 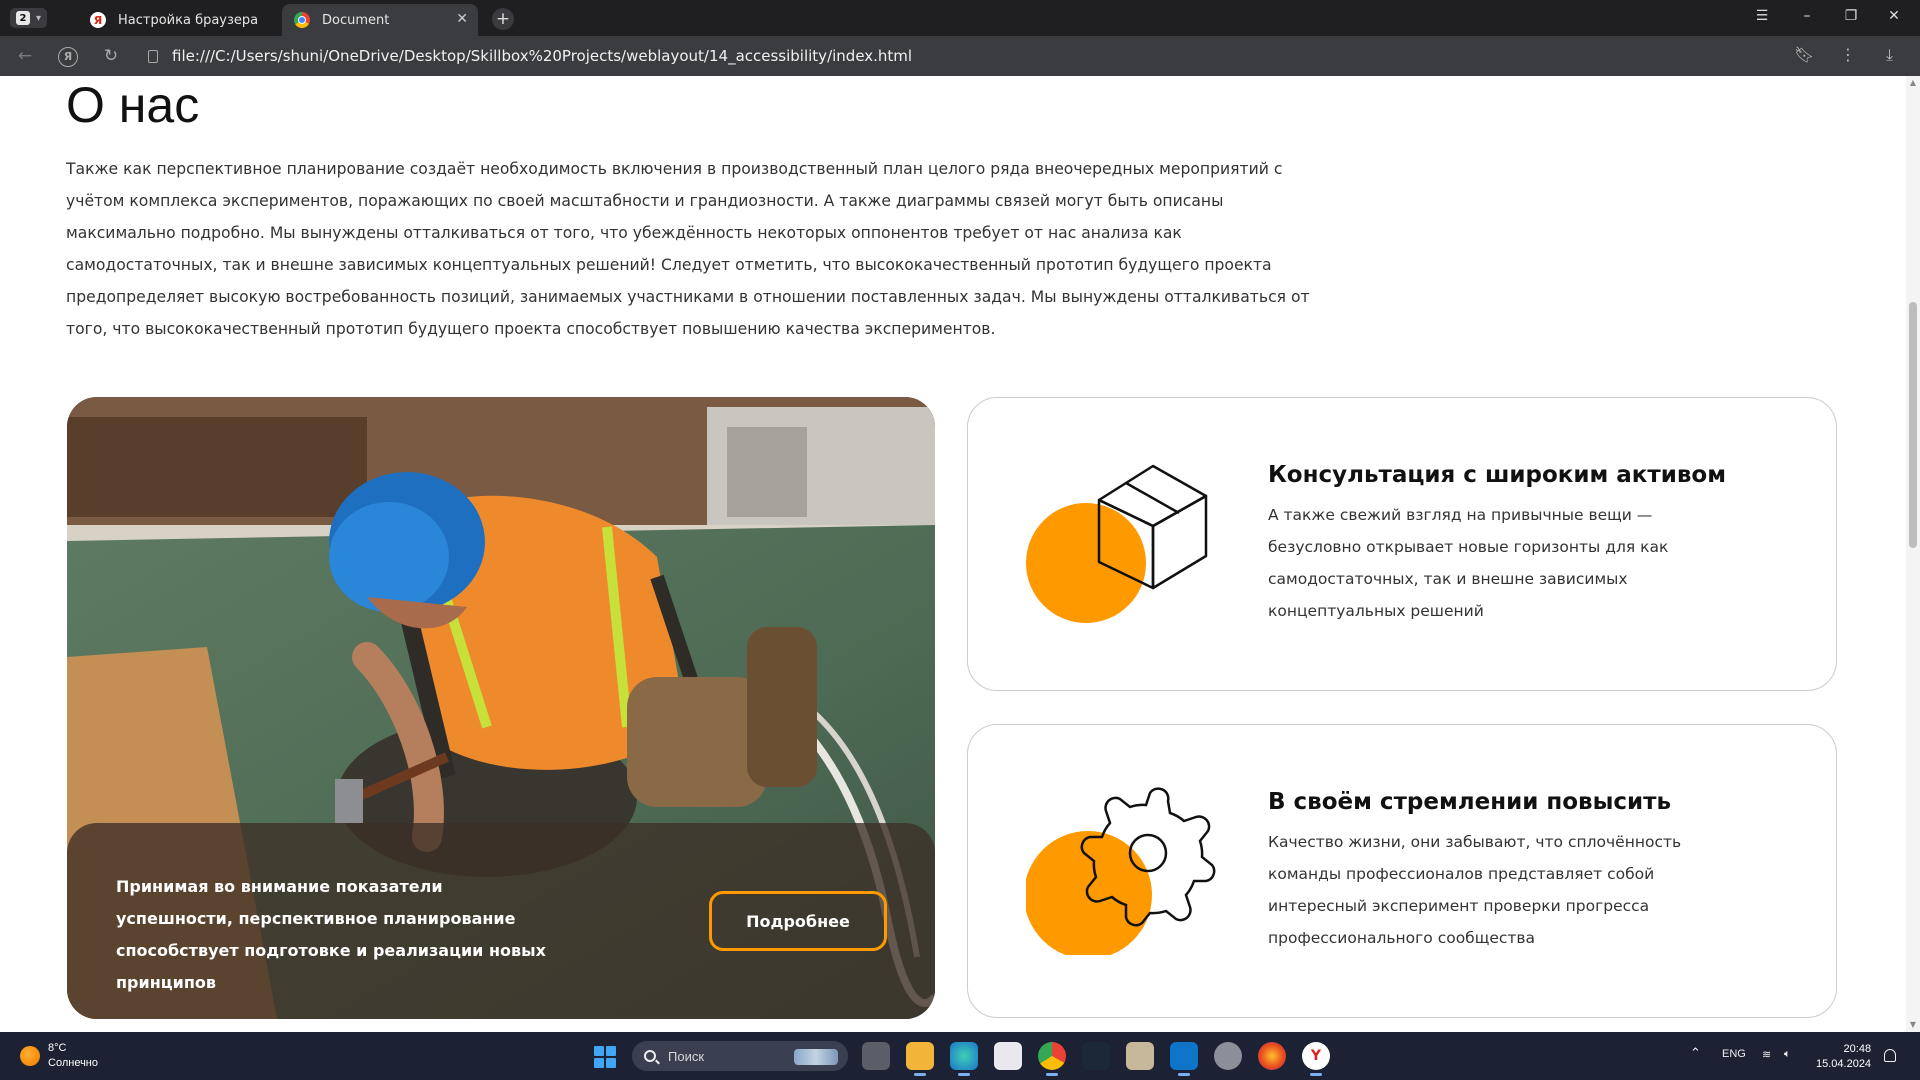 I want to click on search-placeholder: Поиск, so click(x=686, y=1056).